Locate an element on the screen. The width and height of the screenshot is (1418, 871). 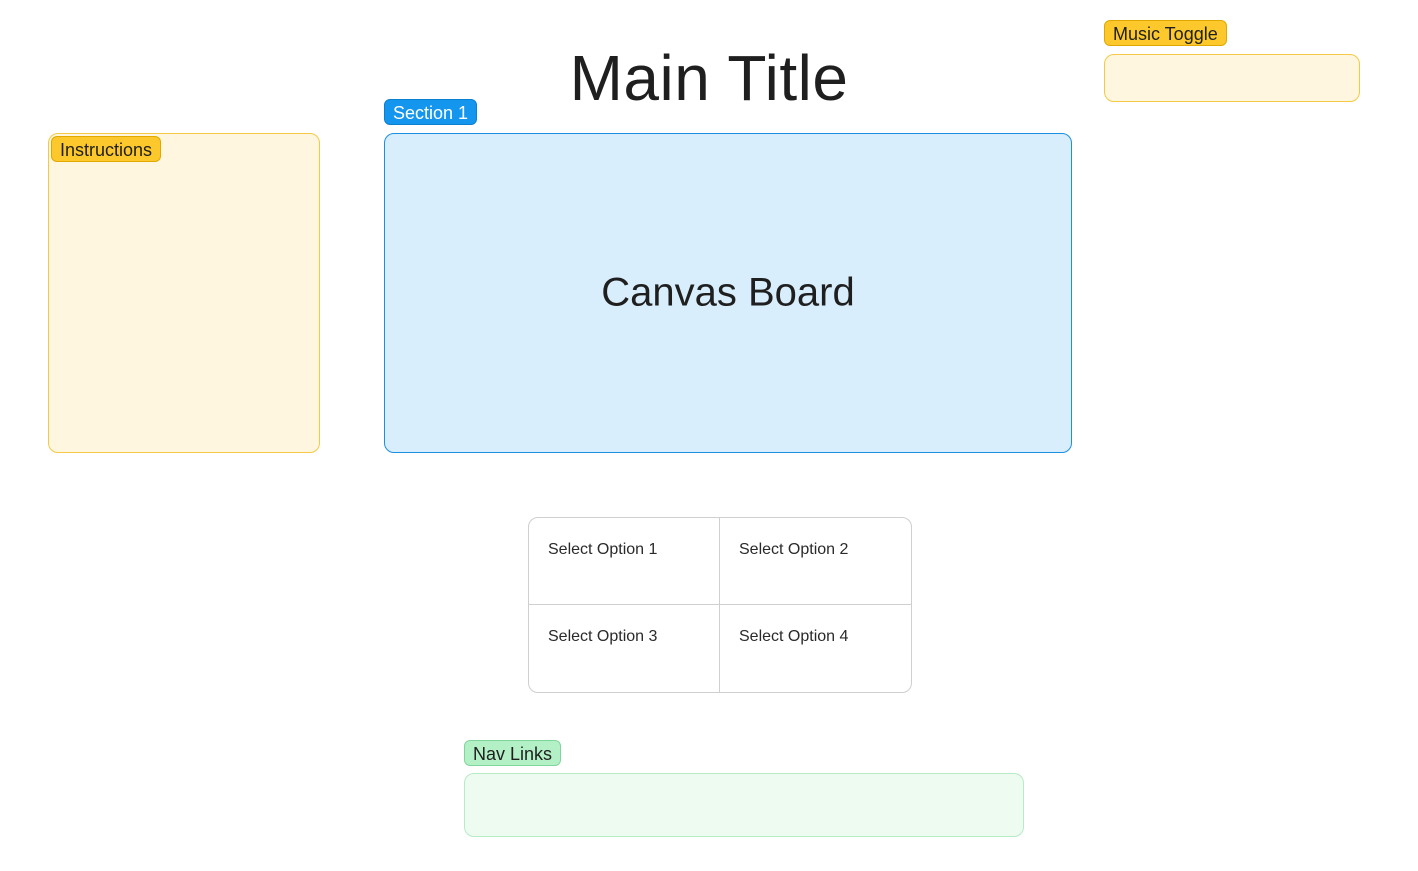
instructions-label: Instructions is located at coordinates (106, 149).